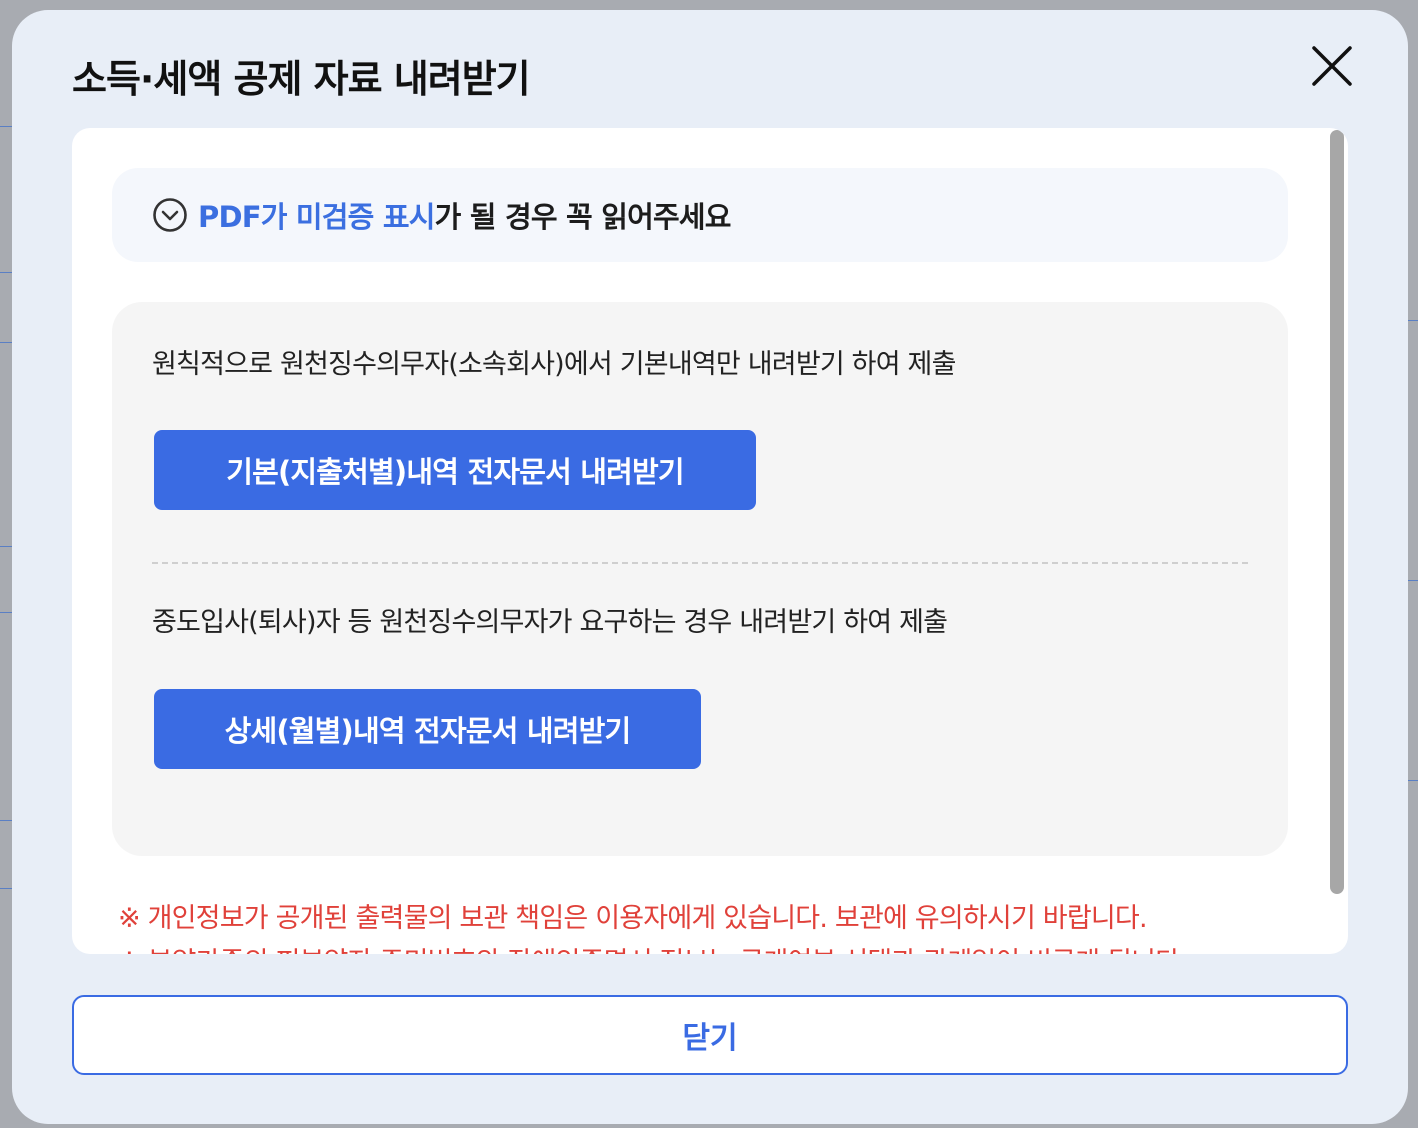 The image size is (1418, 1128). What do you see at coordinates (427, 729) in the screenshot?
I see `detail-download-button: 상세(월별)내역 전자문서 내려받기` at bounding box center [427, 729].